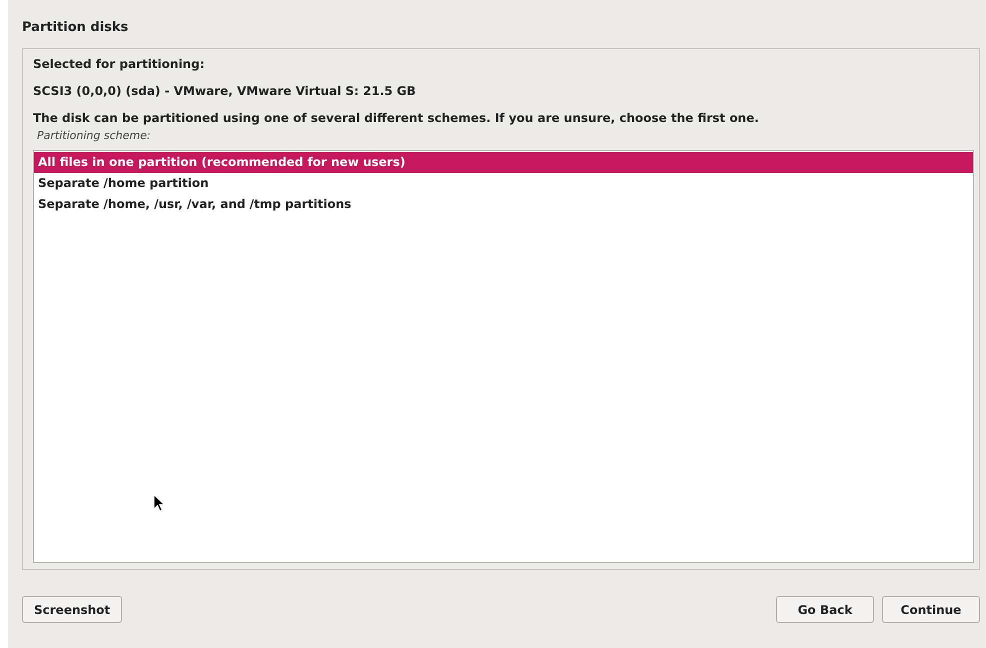 The image size is (986, 648). I want to click on mouse-pointer-icon, so click(159, 503).